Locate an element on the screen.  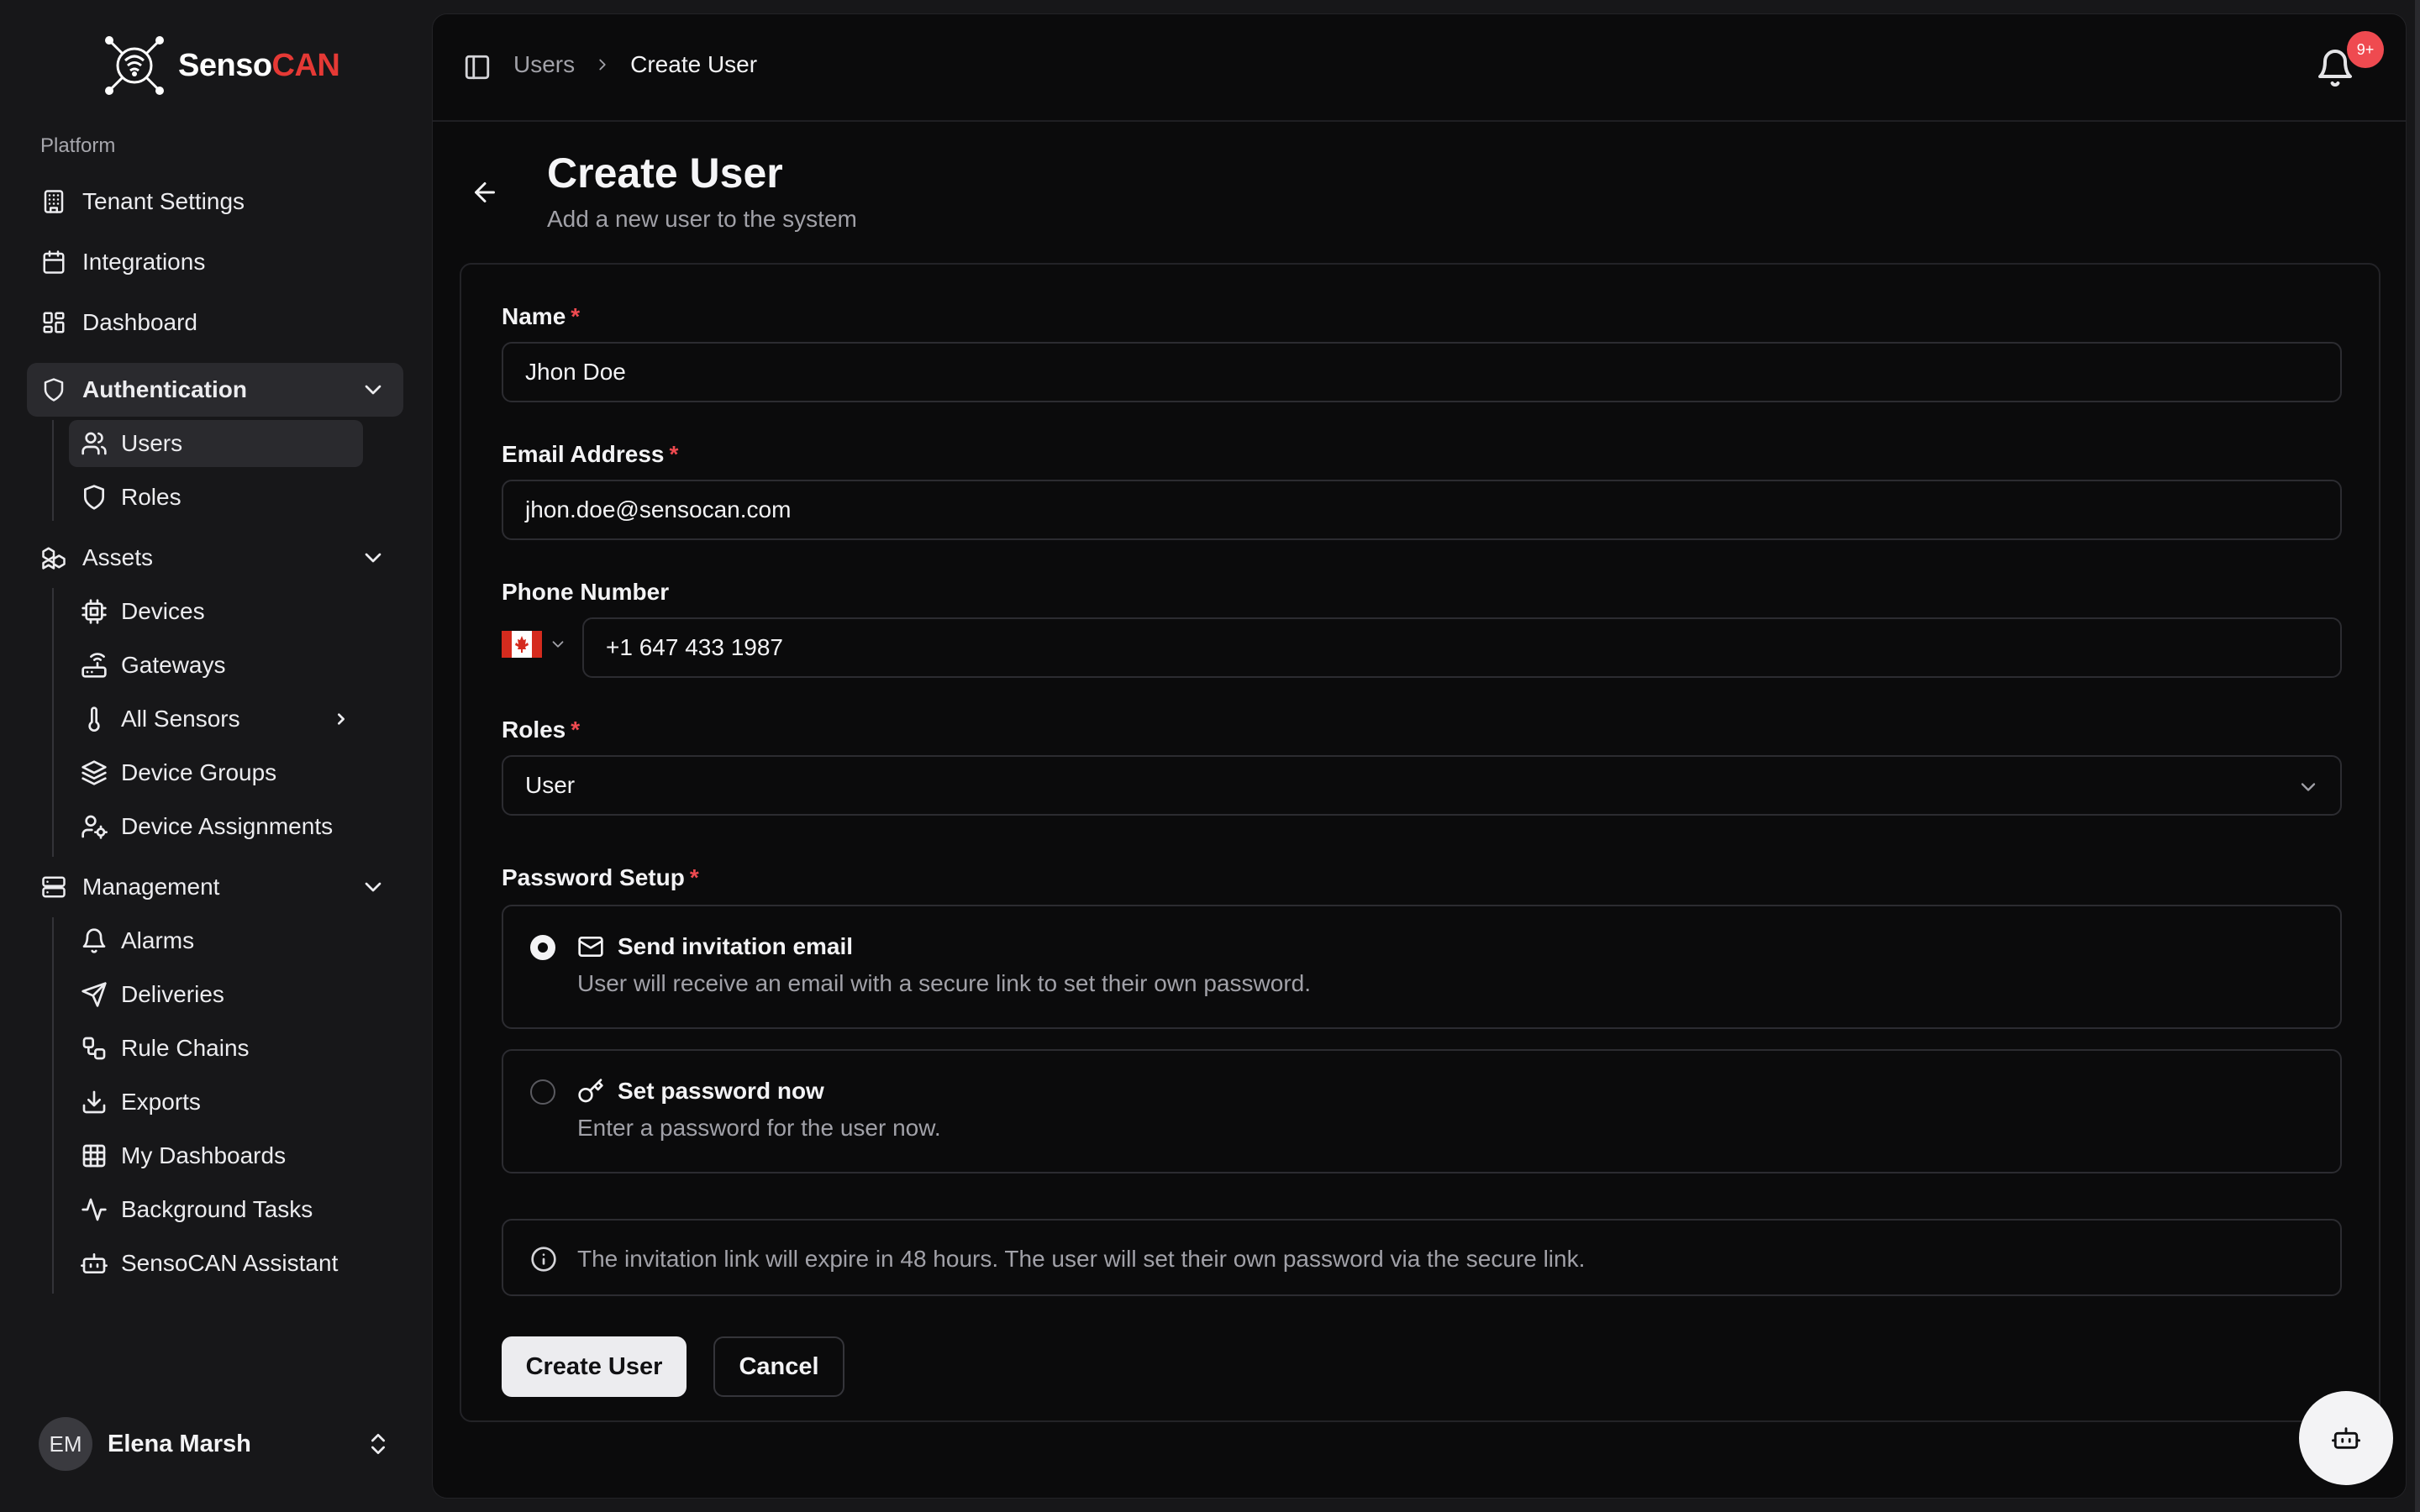
option-title: Send invitation email is located at coordinates (736, 946).